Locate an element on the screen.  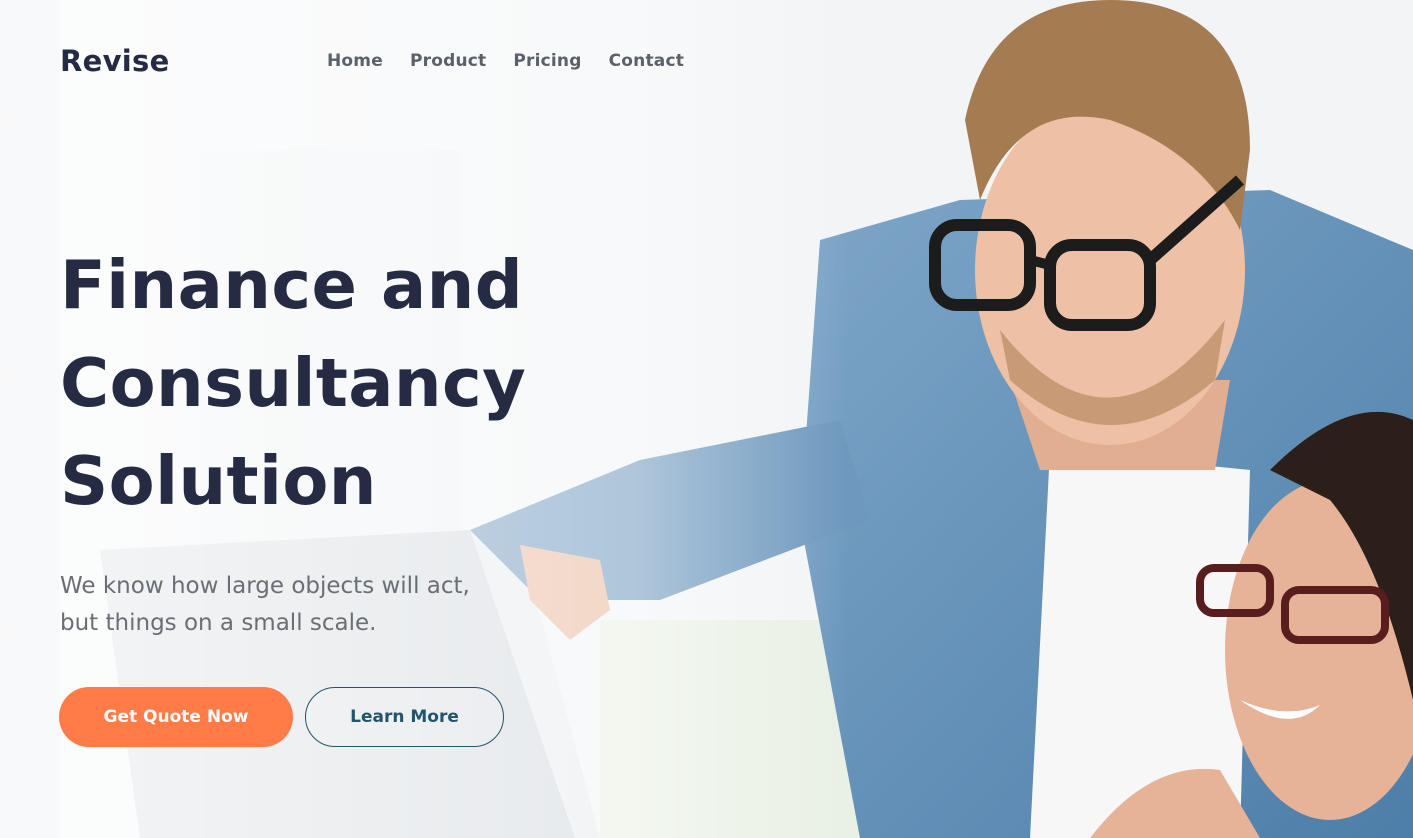
learn-more-button: Learn More is located at coordinates (404, 717).